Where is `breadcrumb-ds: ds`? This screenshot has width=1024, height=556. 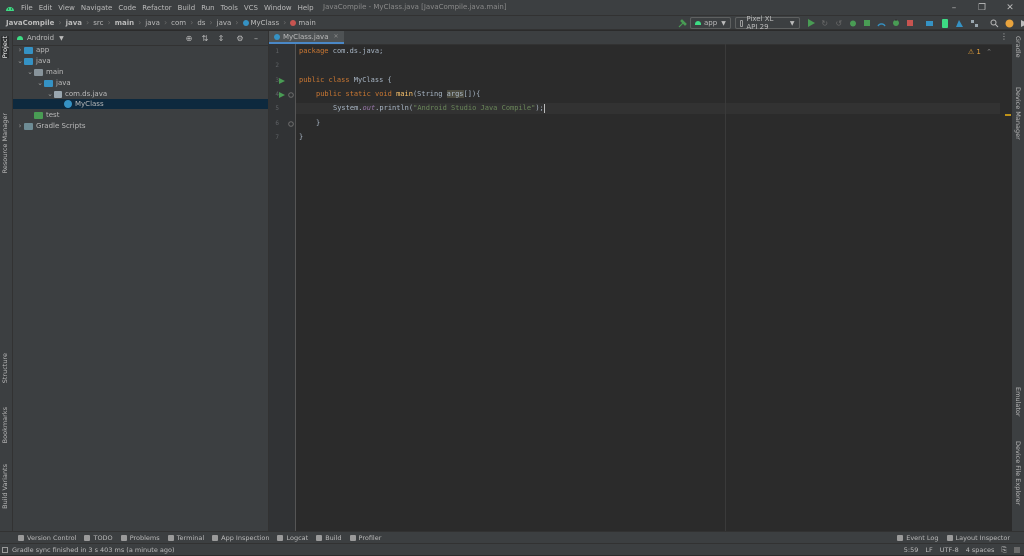
breadcrumb-ds: ds is located at coordinates (201, 23).